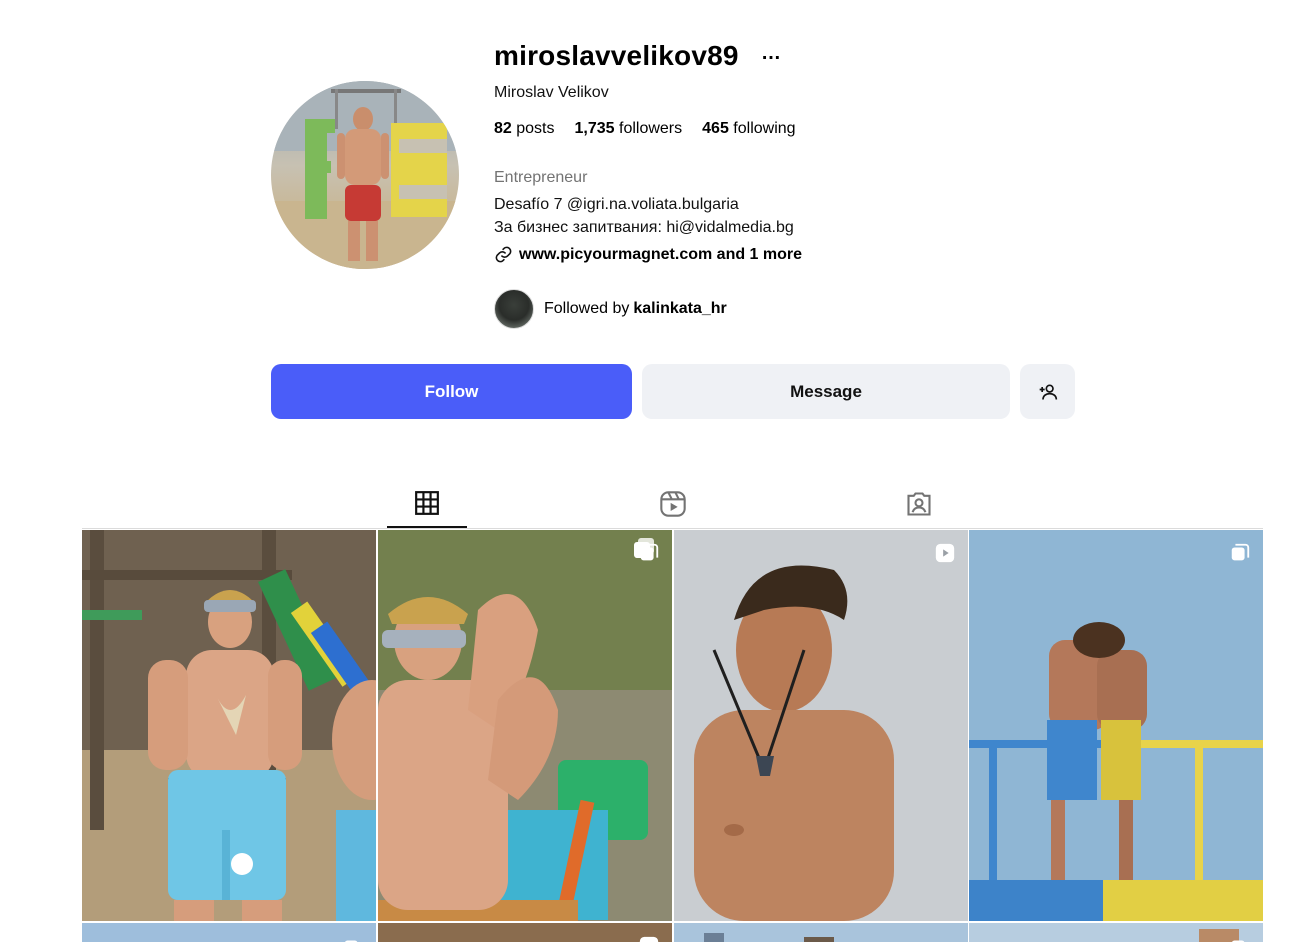 The image size is (1313, 942). I want to click on follower-avatar, so click(514, 309).